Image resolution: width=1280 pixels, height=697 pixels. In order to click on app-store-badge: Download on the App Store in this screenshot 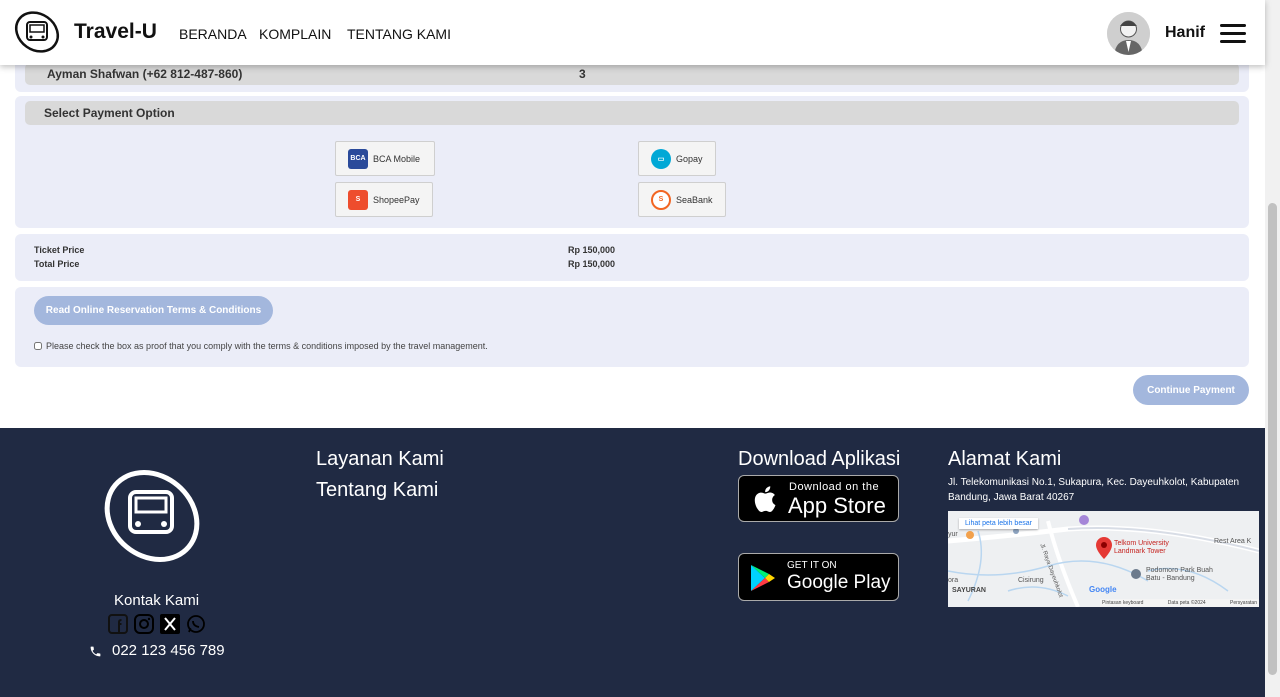, I will do `click(818, 498)`.